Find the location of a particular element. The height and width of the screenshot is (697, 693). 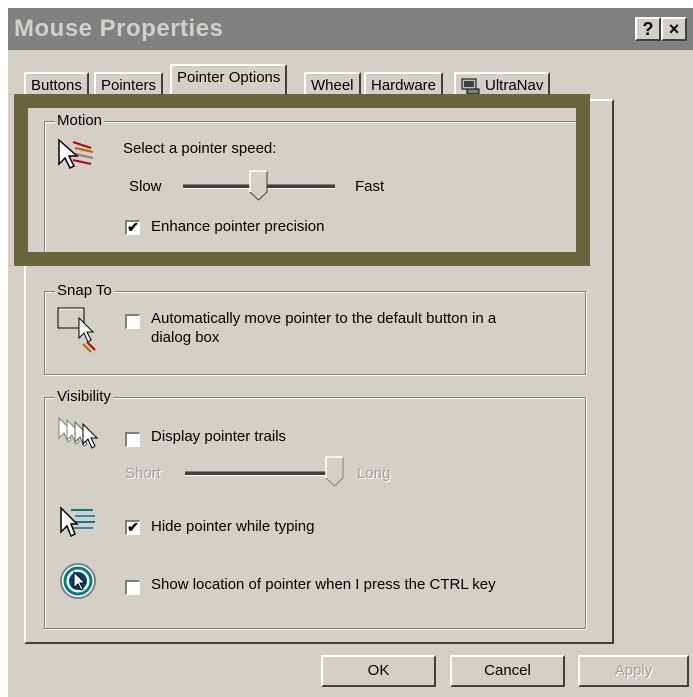

pointer-speed-slider is located at coordinates (259, 186).